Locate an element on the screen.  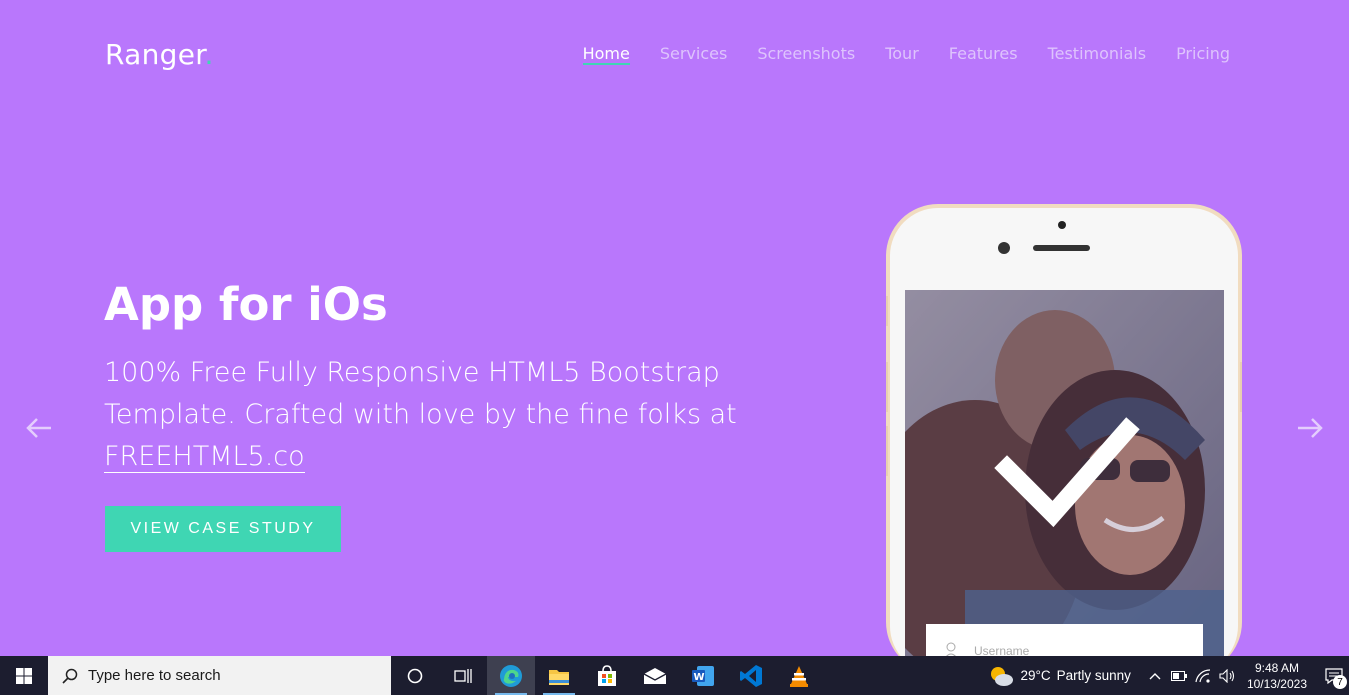
volume-button is located at coordinates (1227, 675).